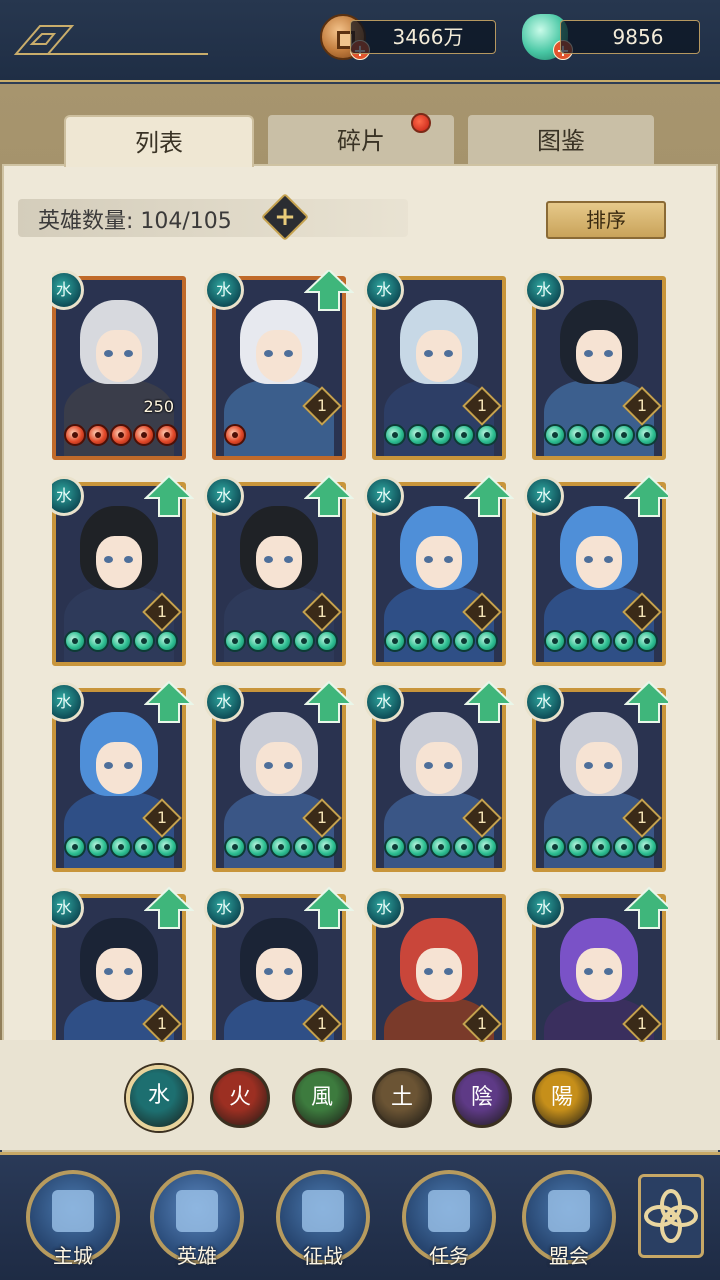  What do you see at coordinates (561, 141) in the screenshot?
I see `tab-atlas: 图鉴` at bounding box center [561, 141].